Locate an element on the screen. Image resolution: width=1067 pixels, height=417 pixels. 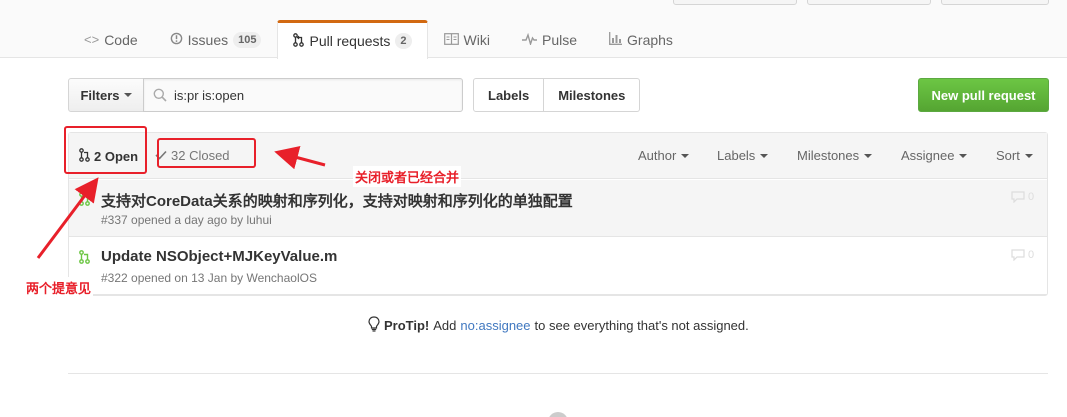
annotation-arrows is located at coordinates (181, 202).